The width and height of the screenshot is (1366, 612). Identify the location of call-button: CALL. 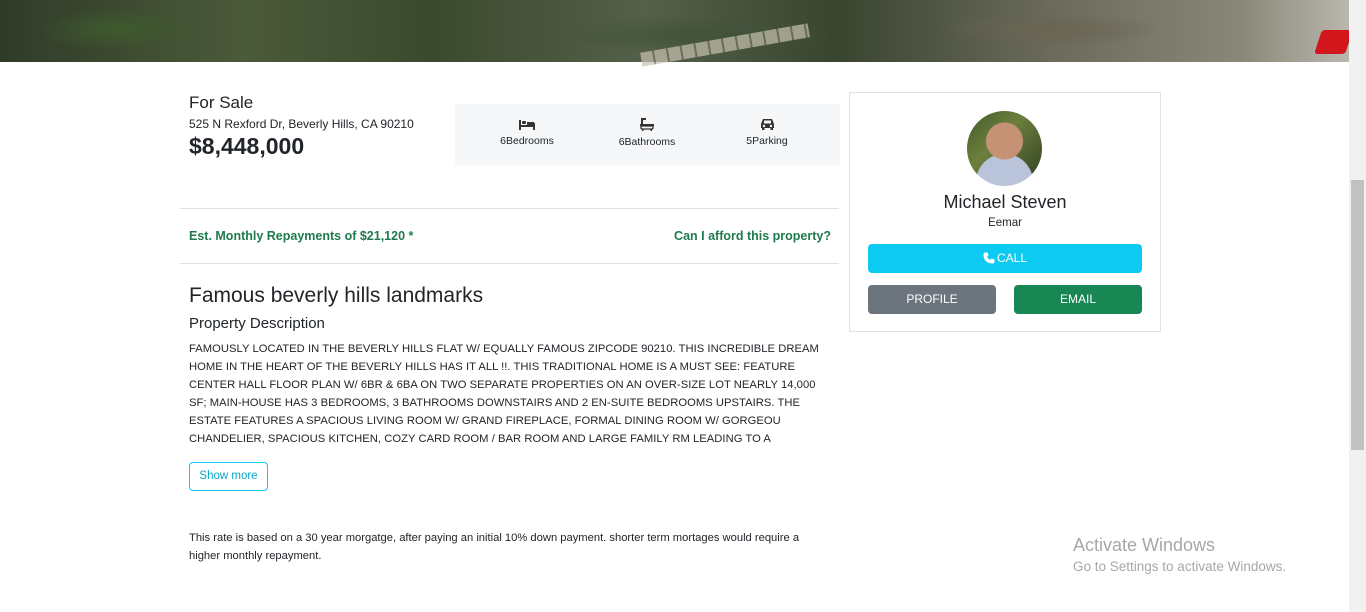
(1005, 258).